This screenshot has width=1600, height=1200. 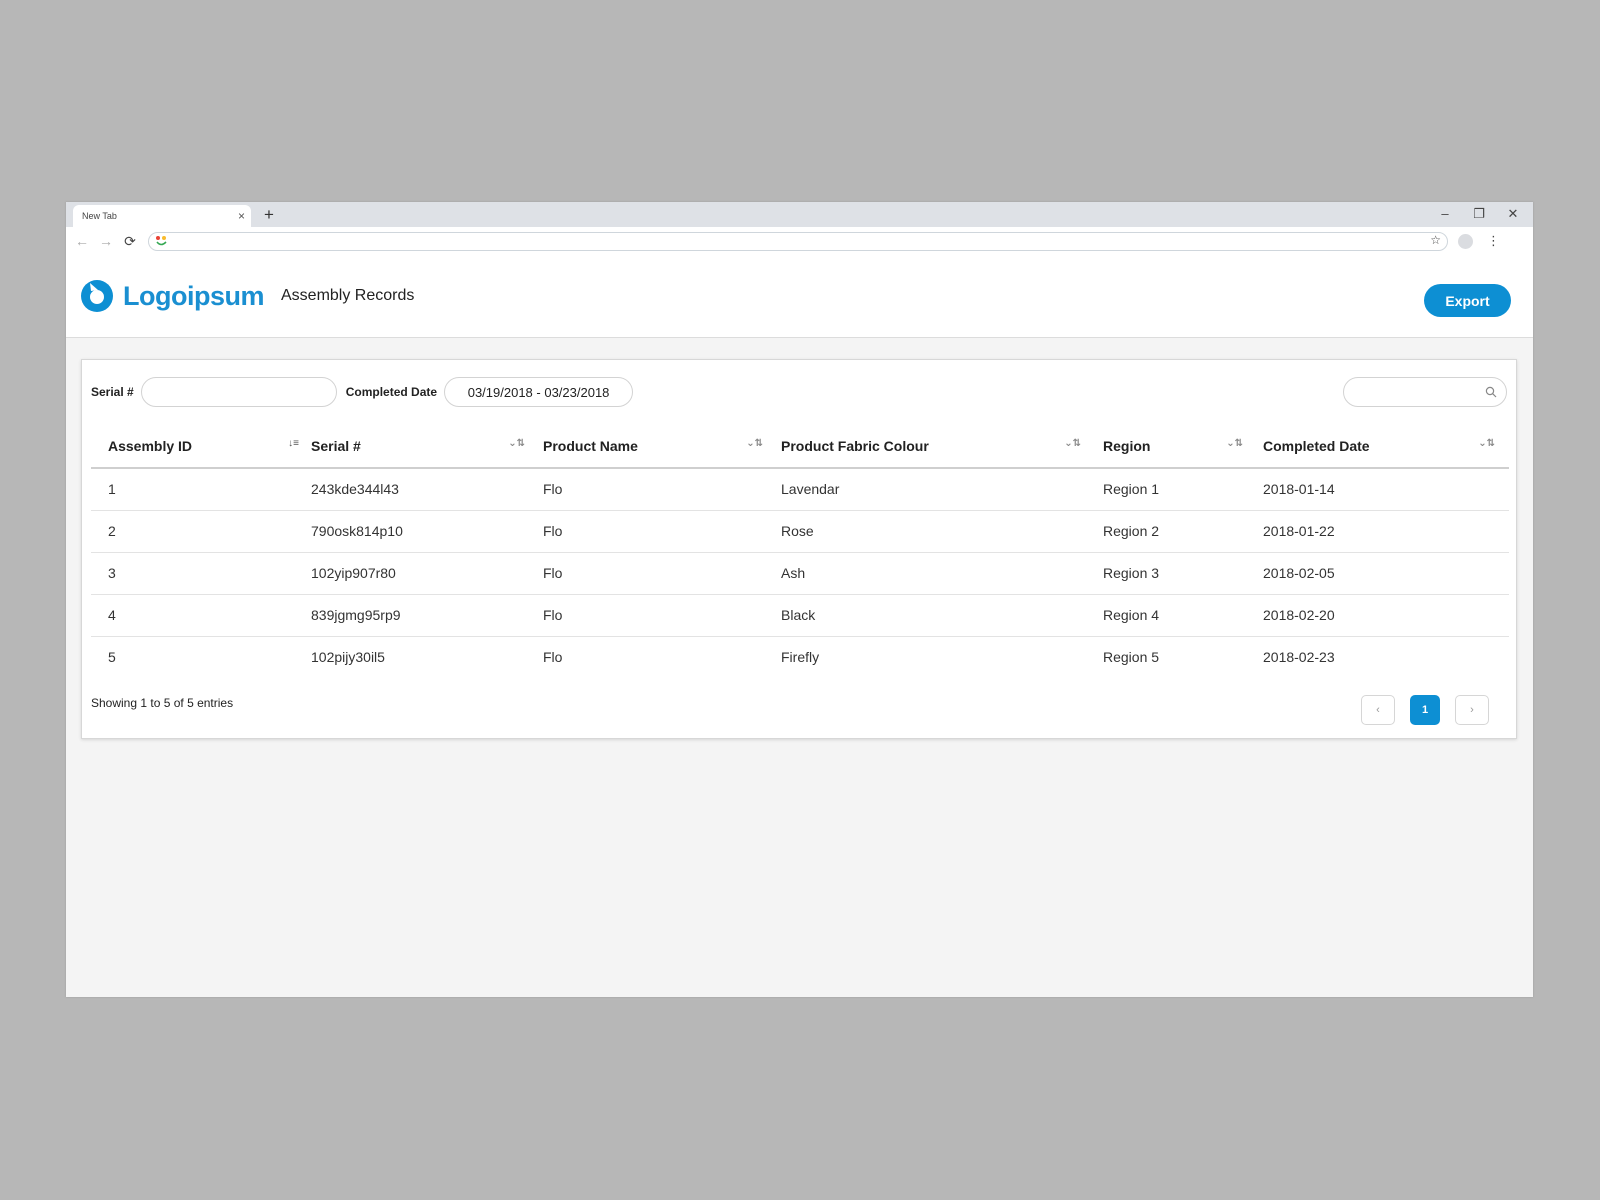 What do you see at coordinates (112, 657) in the screenshot?
I see `cell-assembly-id: 5` at bounding box center [112, 657].